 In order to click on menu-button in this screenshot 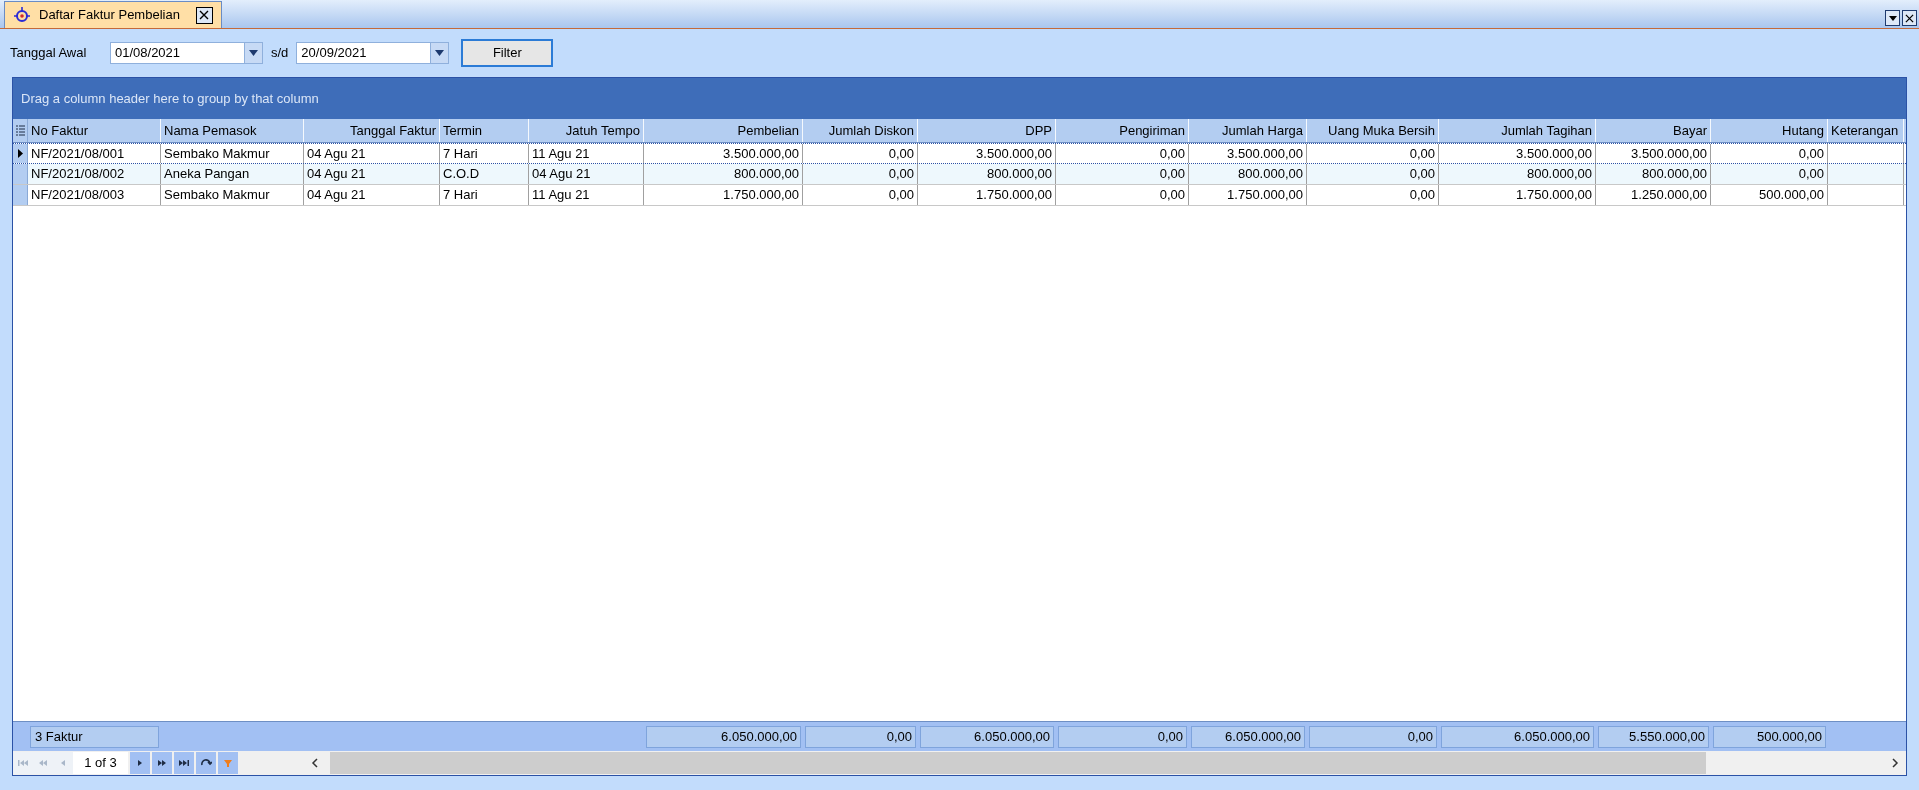, I will do `click(1892, 18)`.